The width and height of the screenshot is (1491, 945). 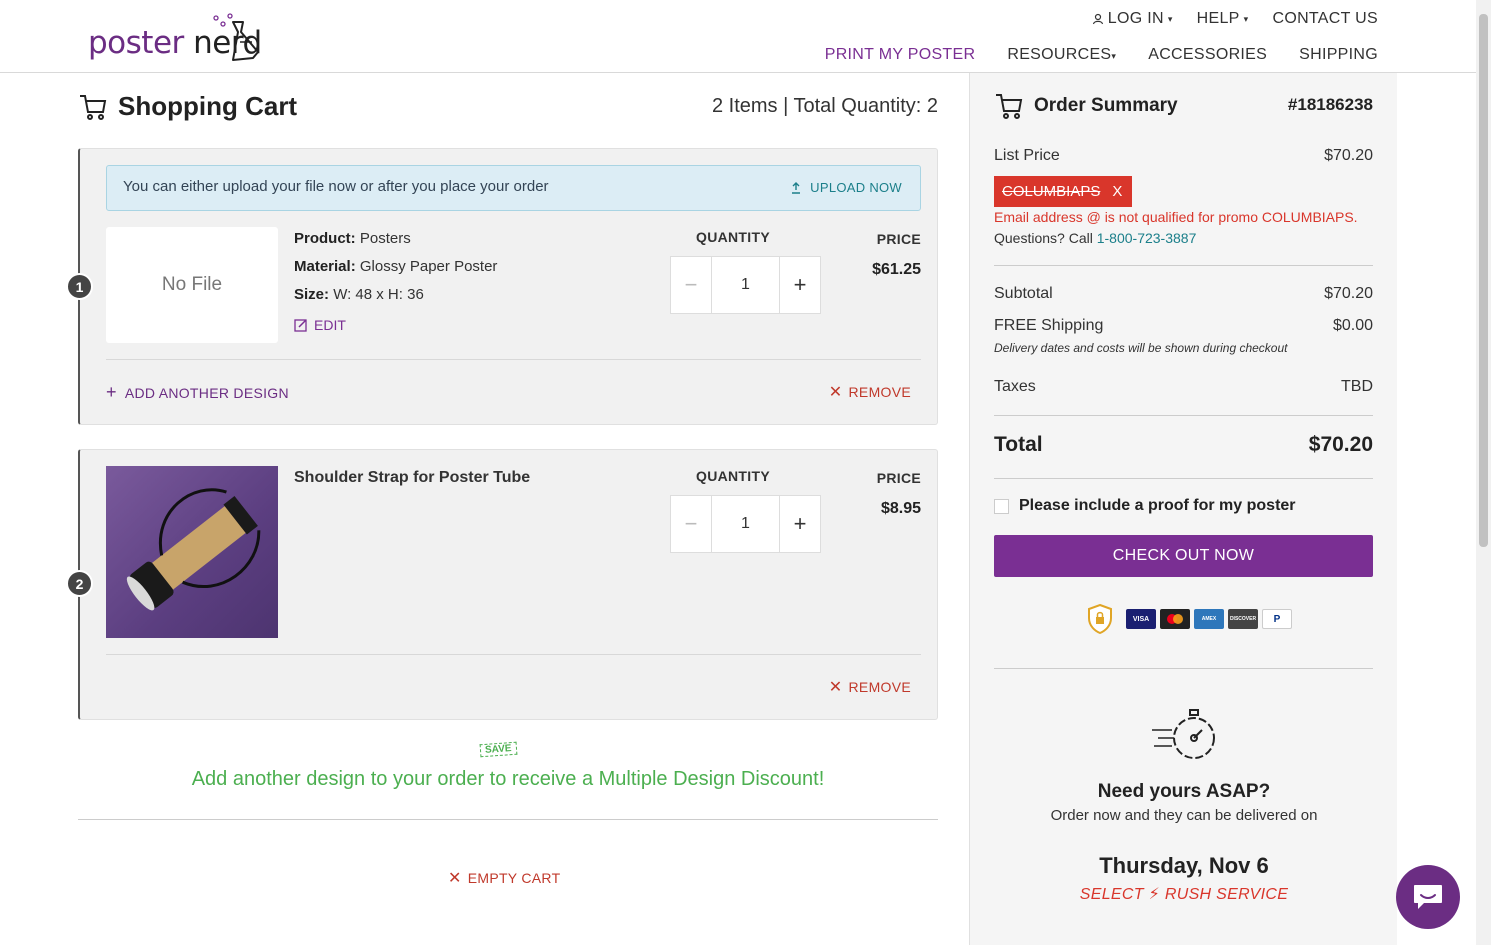 I want to click on contact-link: CONTACT US, so click(x=1325, y=19).